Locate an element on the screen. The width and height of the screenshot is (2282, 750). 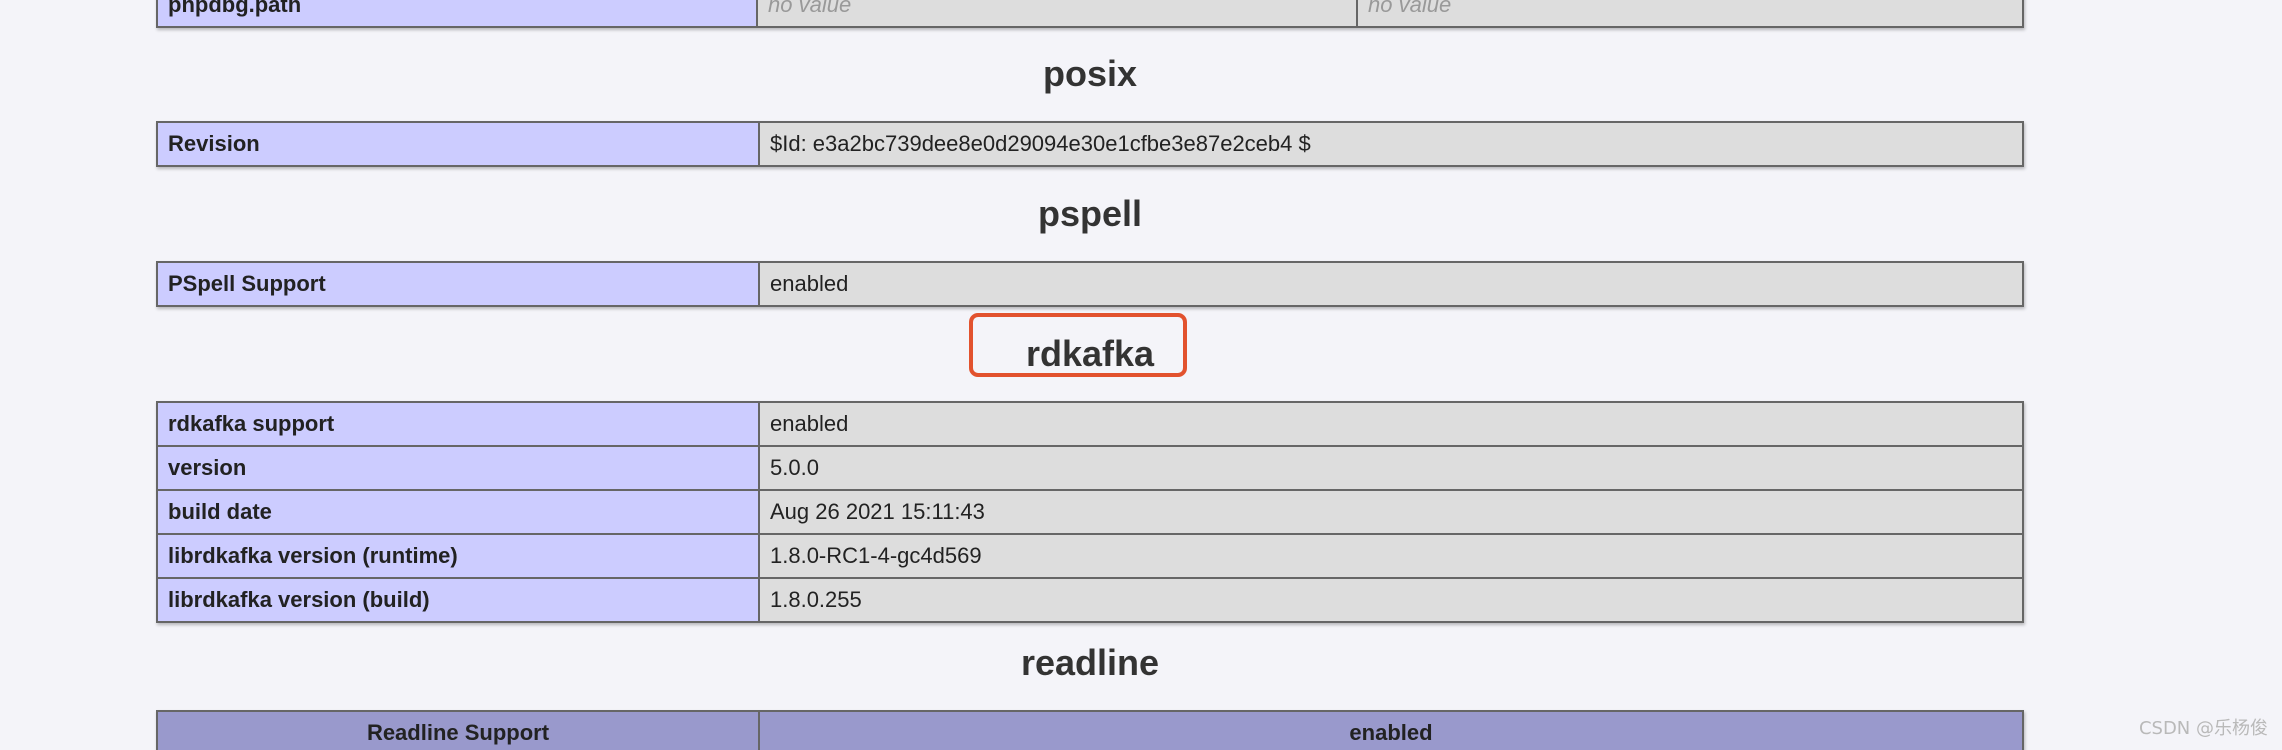
row-label: version is located at coordinates (458, 468).